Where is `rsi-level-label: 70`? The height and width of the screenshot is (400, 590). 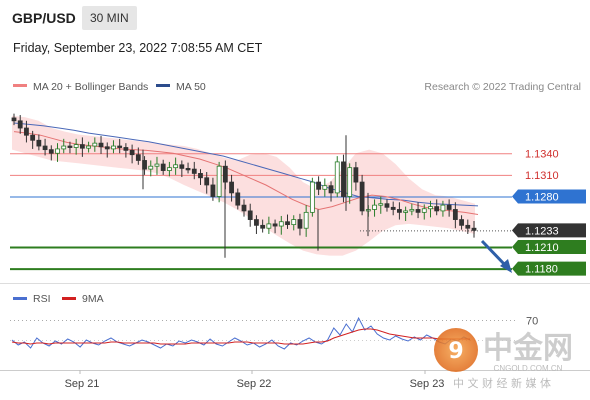 rsi-level-label: 70 is located at coordinates (532, 322).